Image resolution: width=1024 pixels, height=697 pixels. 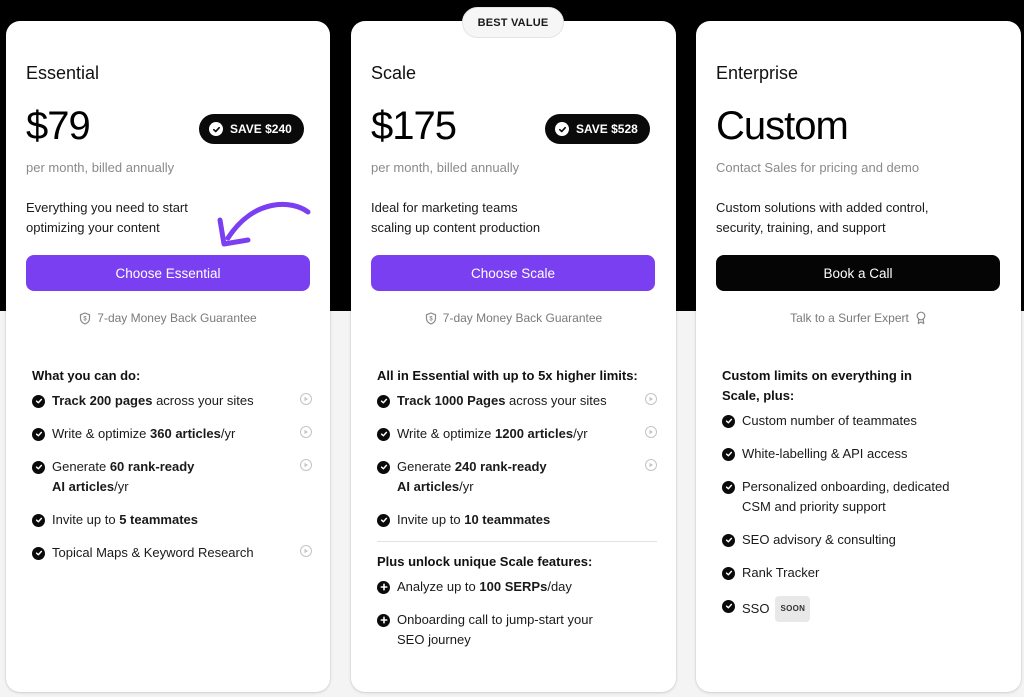 I want to click on description-line: Custom solutions with added control,, so click(x=822, y=207).